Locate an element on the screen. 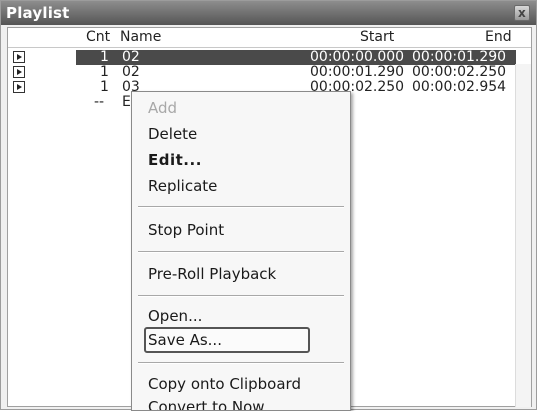  row-start: 00:00:01.290 is located at coordinates (357, 72).